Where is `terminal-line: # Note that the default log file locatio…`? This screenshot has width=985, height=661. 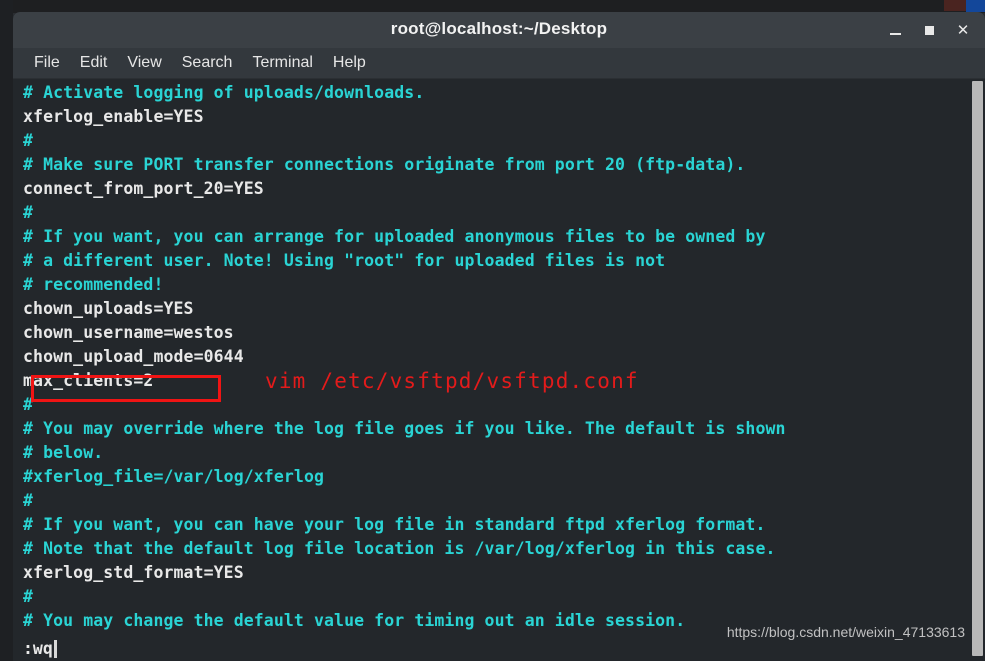 terminal-line: # Note that the default log file locatio… is located at coordinates (399, 548).